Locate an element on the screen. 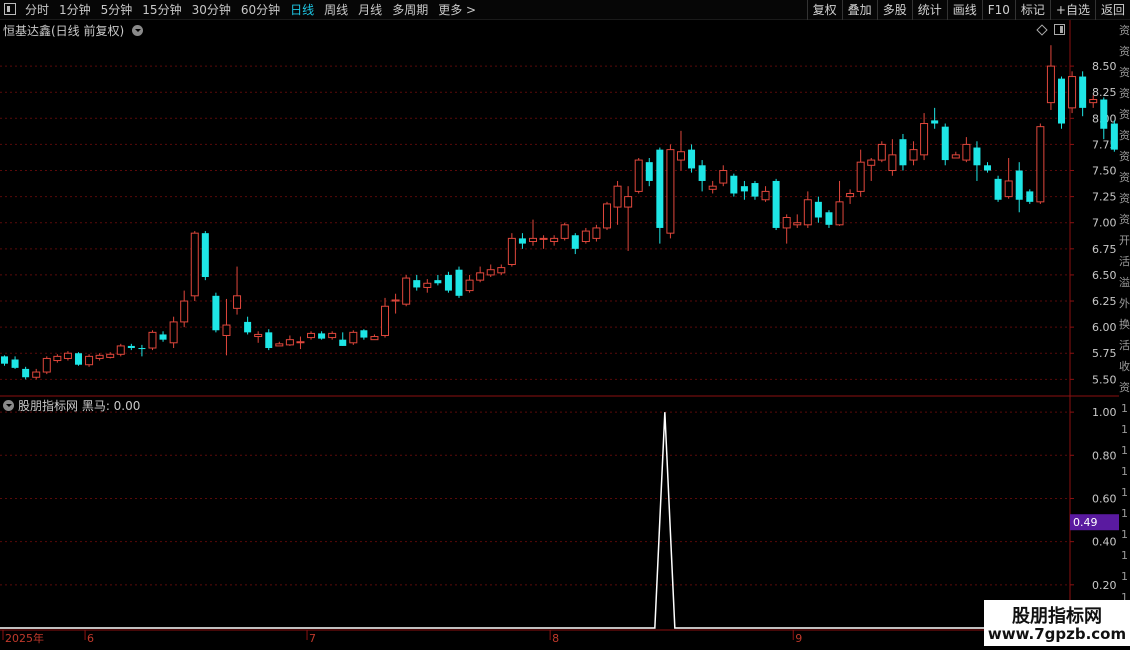 The image size is (1130, 650). period-tab: 分时 is located at coordinates (37, 10).